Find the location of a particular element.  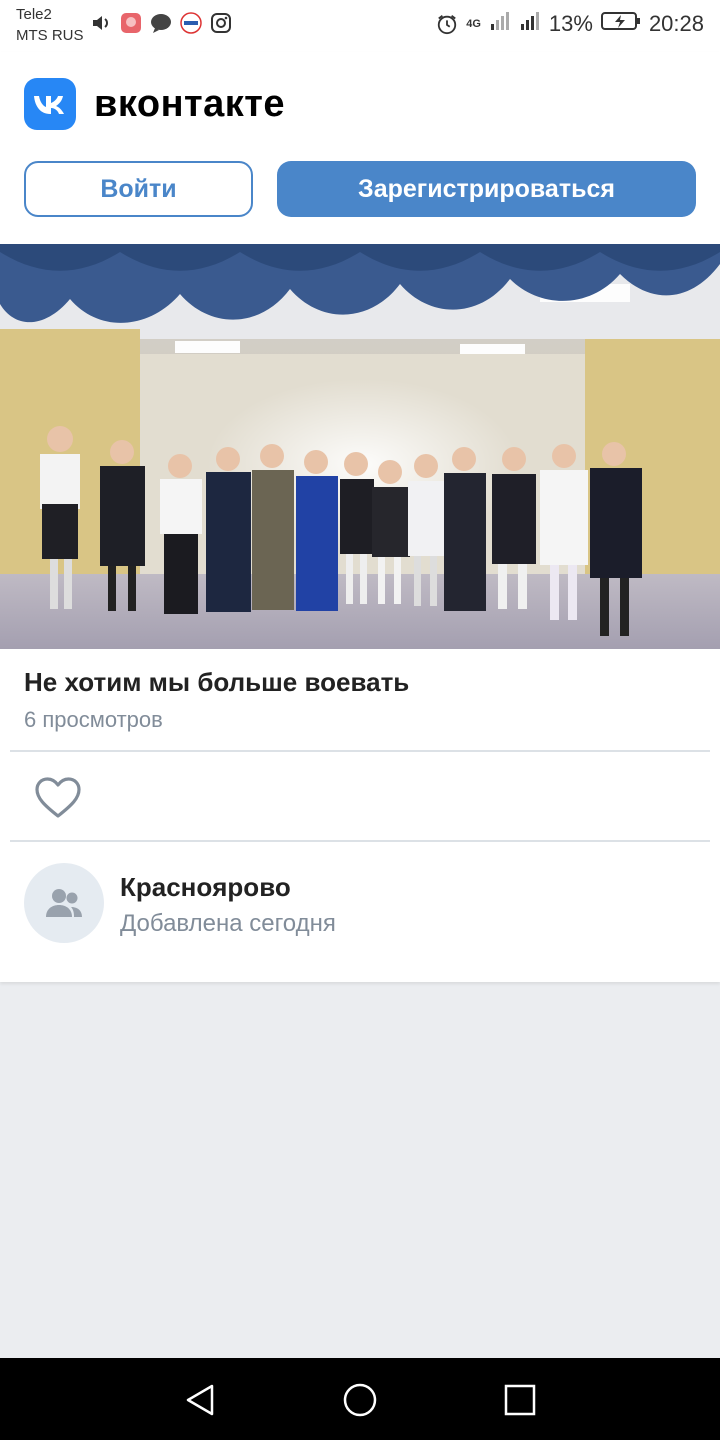

system-nav-bar is located at coordinates (360, 1399).